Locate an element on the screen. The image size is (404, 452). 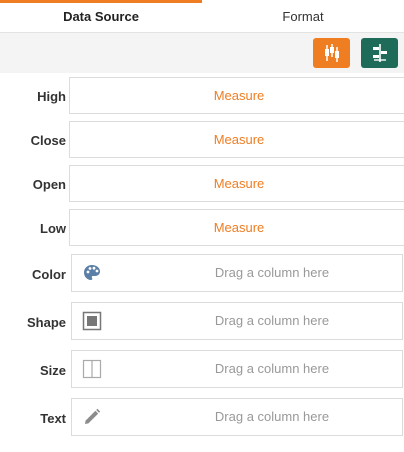
color-drop-zone: Drag a column here is located at coordinates (237, 273).